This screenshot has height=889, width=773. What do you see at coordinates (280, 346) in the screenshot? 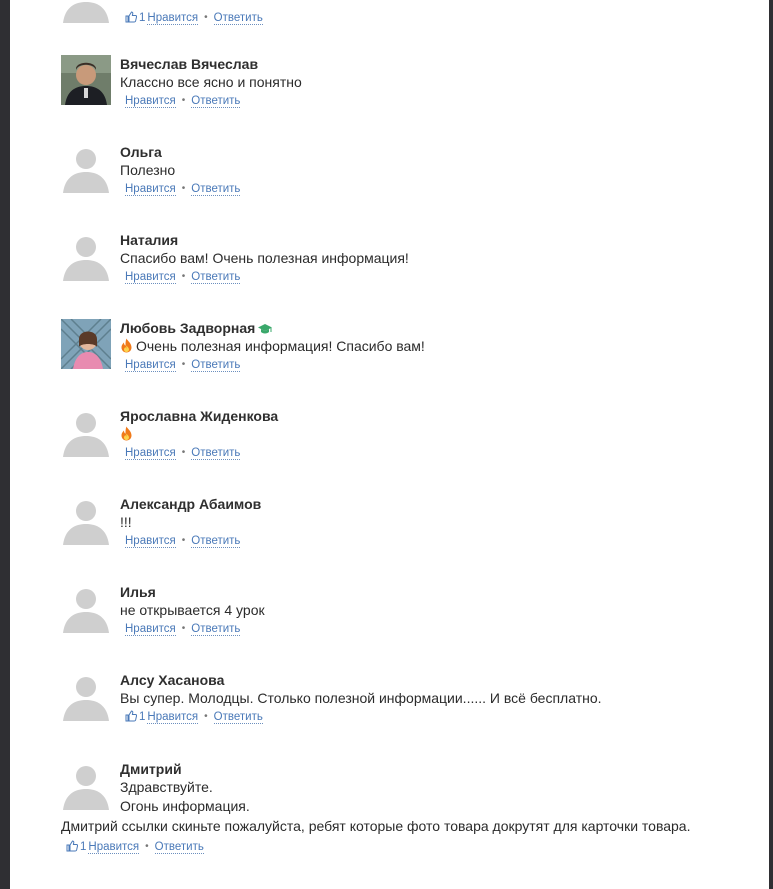
I see `comment-text-content: Очень полезная информация! Спасибо вам!` at bounding box center [280, 346].